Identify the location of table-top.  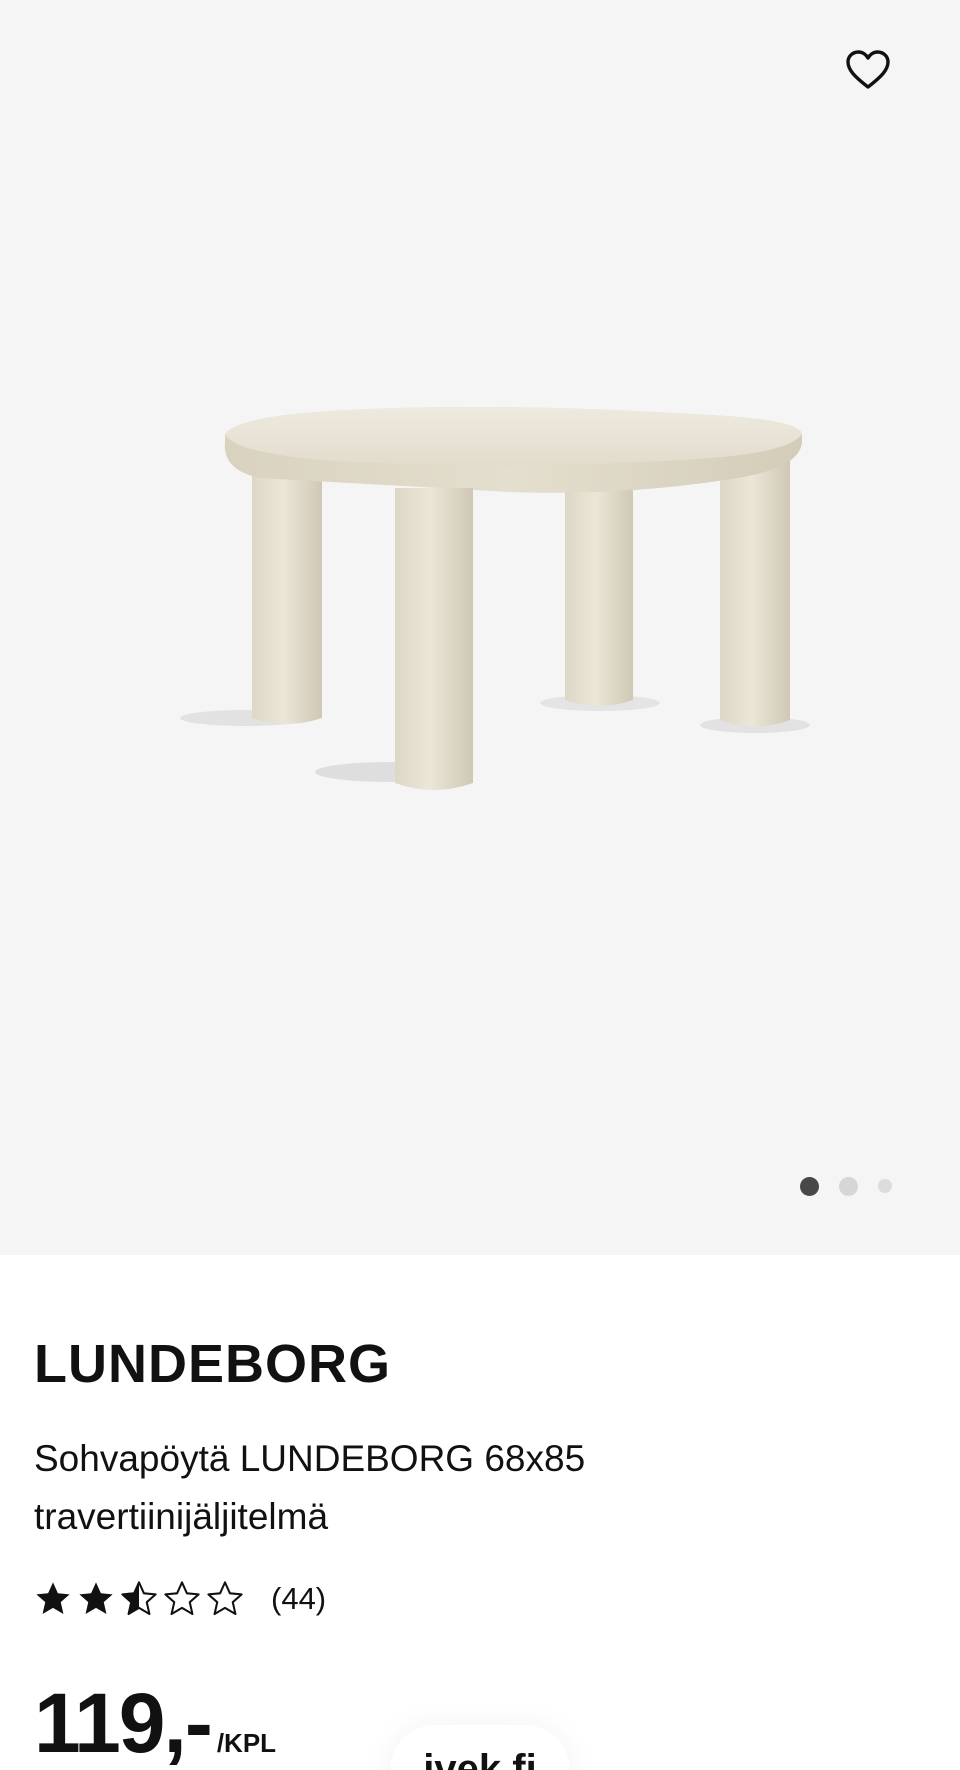
(513, 449).